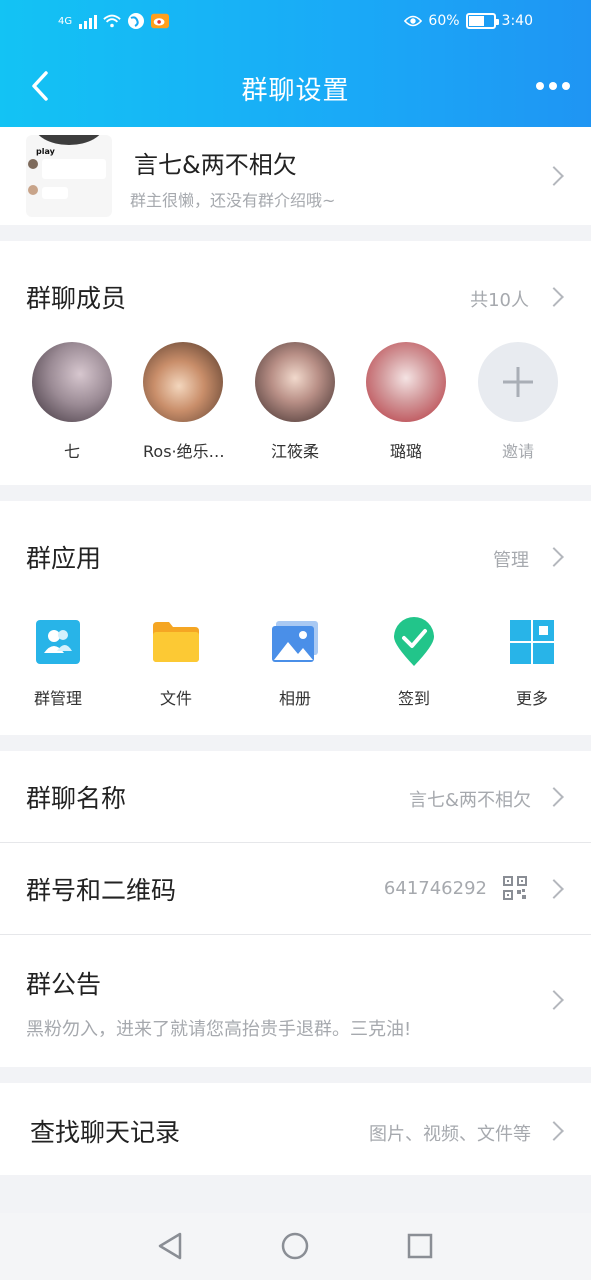 This screenshot has height=1280, width=591. I want to click on nav-home-button, so click(295, 1246).